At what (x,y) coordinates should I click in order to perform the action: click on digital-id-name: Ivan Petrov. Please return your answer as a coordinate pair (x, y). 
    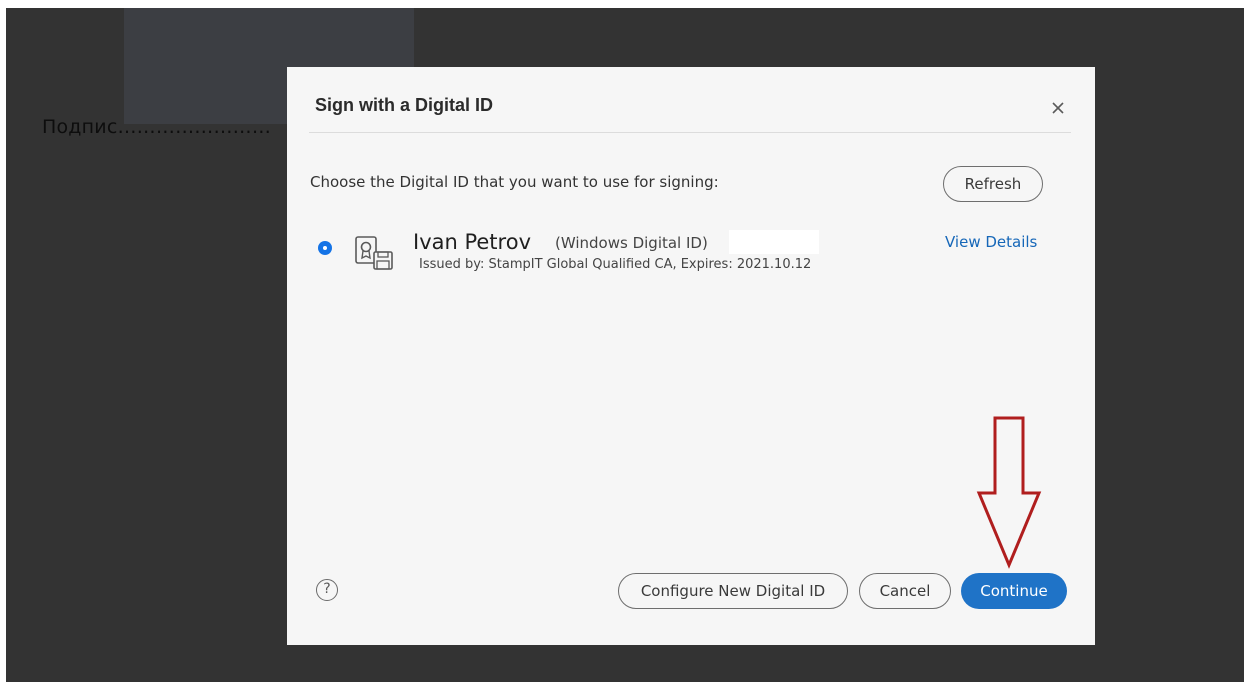
    Looking at the image, I should click on (472, 242).